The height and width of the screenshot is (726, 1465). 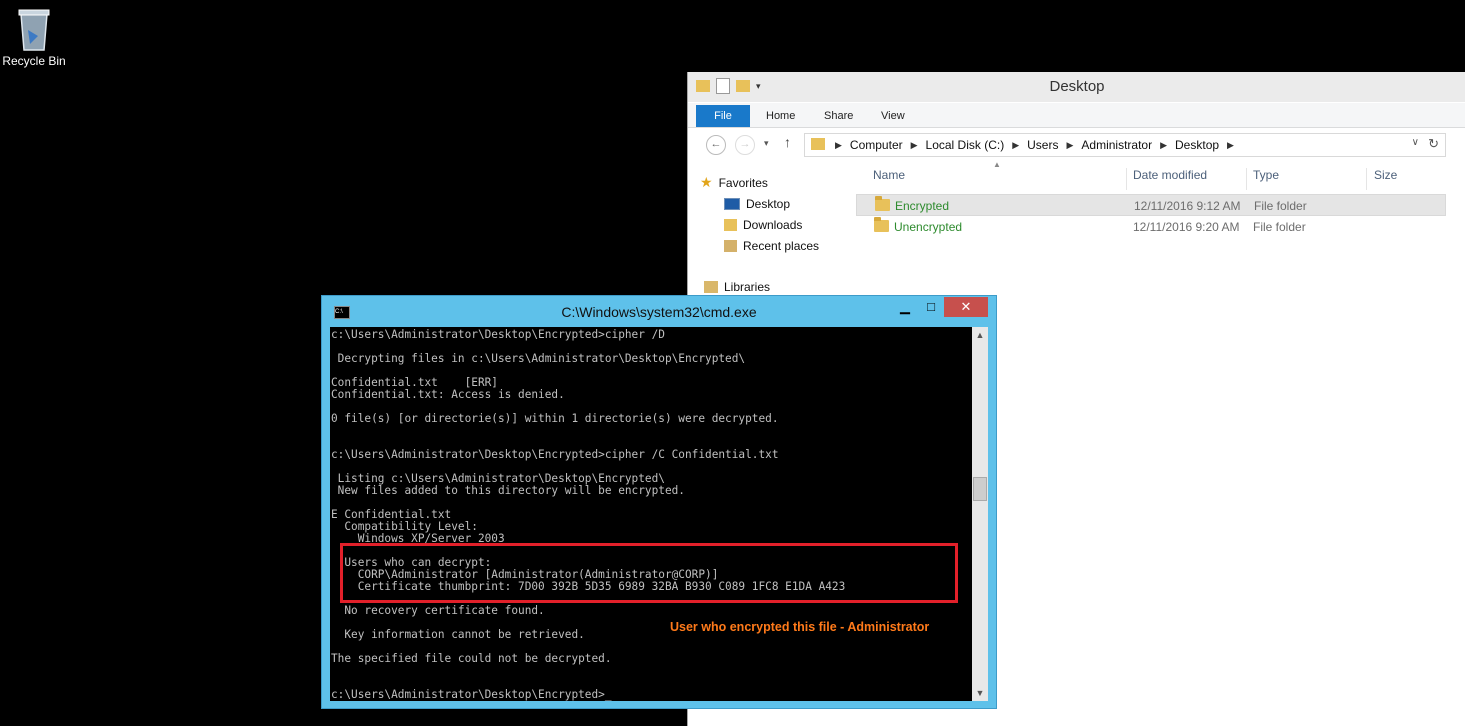 I want to click on tab-view: View, so click(x=893, y=116).